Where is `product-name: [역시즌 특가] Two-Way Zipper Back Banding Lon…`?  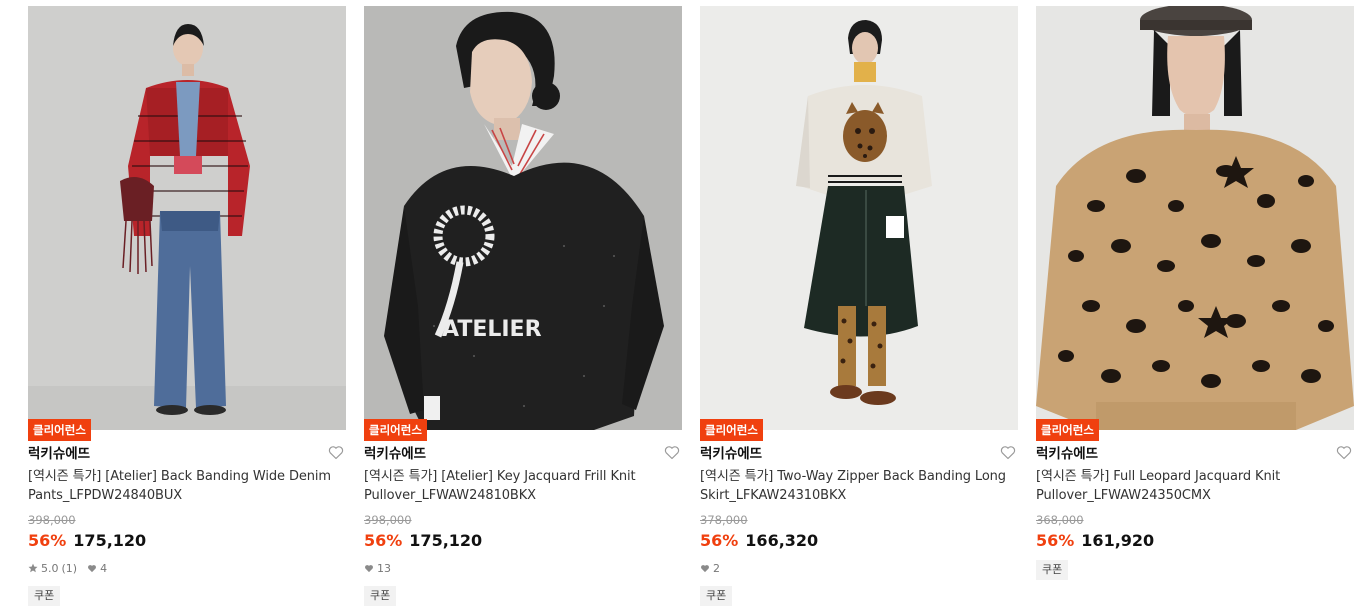
product-name: [역시즌 특가] Two-Way Zipper Back Banding Lon… is located at coordinates (855, 486).